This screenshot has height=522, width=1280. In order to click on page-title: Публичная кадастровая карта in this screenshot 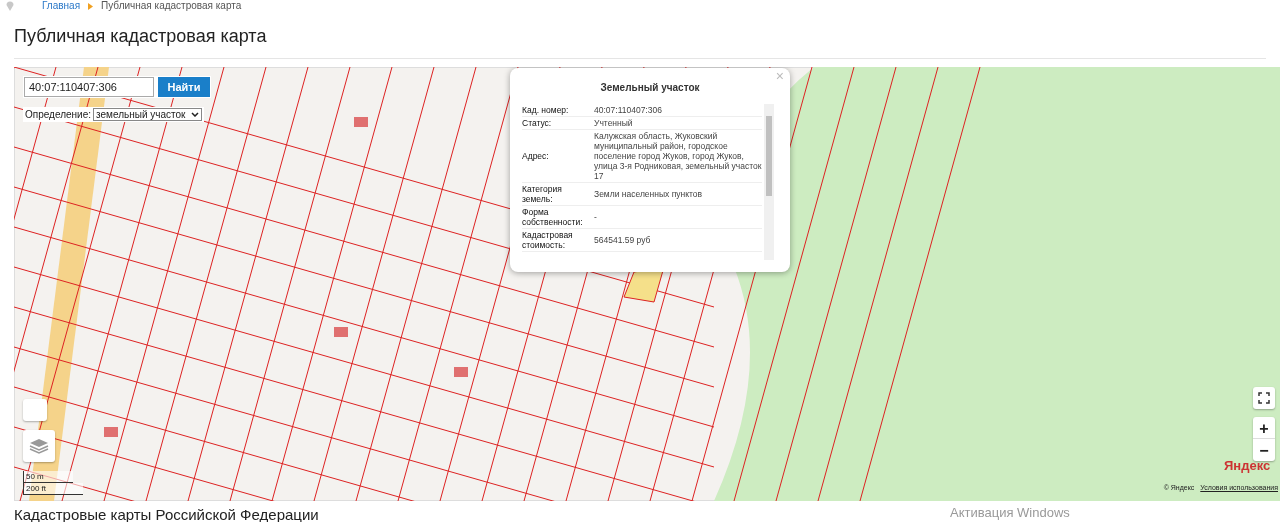, I will do `click(141, 36)`.